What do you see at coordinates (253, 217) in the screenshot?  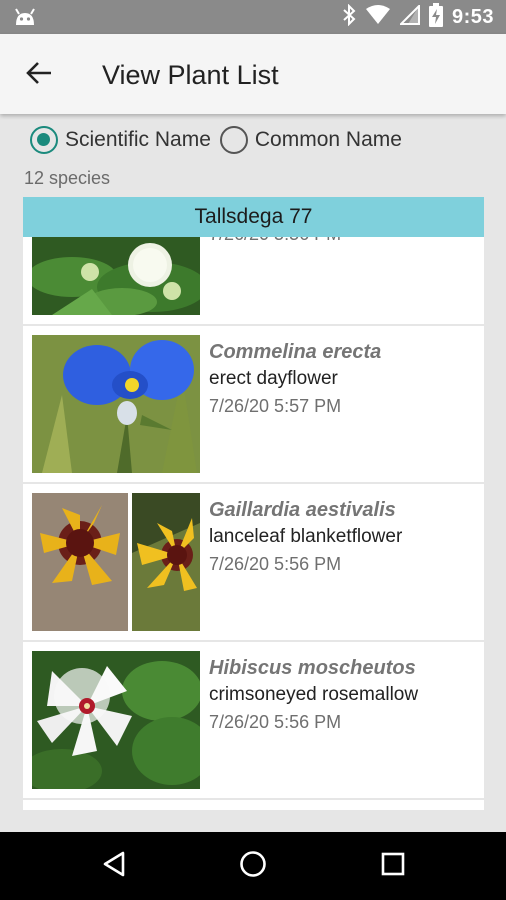 I see `group-header: Tallsdega 77` at bounding box center [253, 217].